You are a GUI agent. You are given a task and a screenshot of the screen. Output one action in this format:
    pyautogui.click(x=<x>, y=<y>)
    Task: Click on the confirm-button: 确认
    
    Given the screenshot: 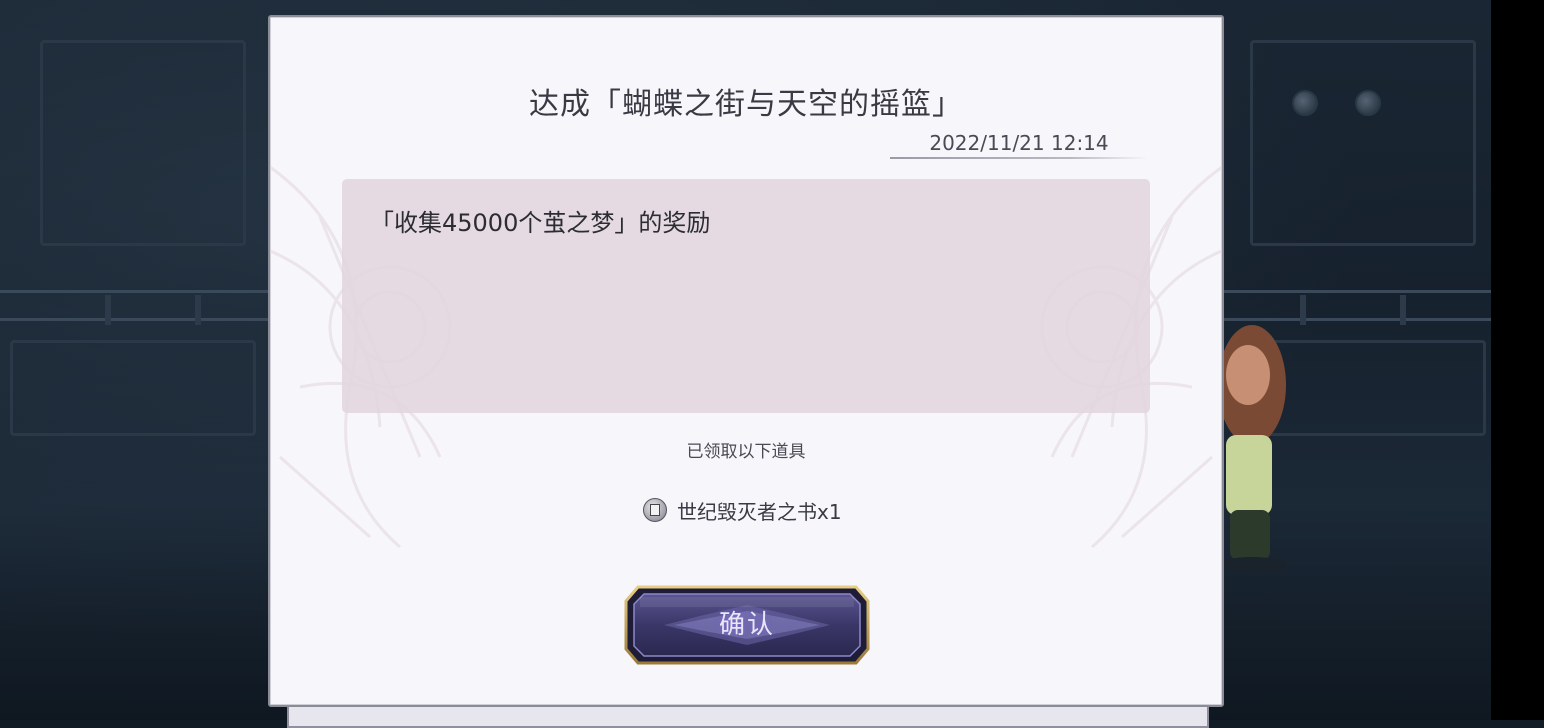 What is the action you would take?
    pyautogui.click(x=747, y=625)
    